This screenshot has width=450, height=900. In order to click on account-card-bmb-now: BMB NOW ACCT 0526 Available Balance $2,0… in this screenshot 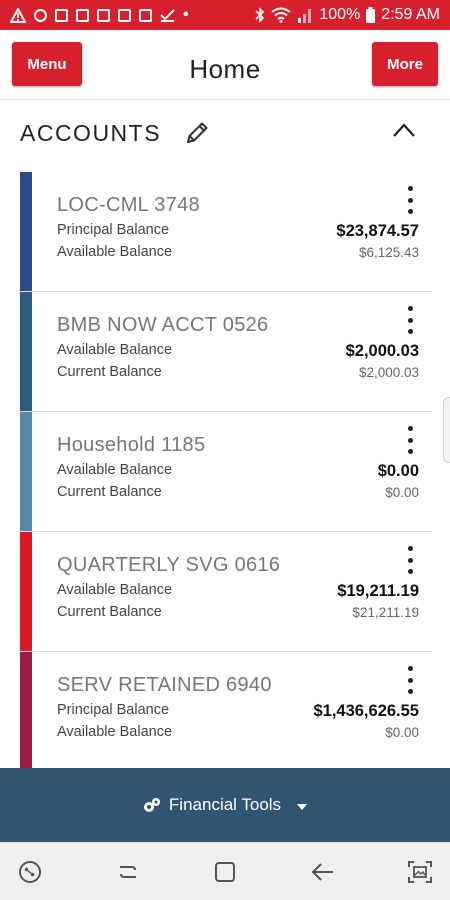, I will do `click(226, 352)`.